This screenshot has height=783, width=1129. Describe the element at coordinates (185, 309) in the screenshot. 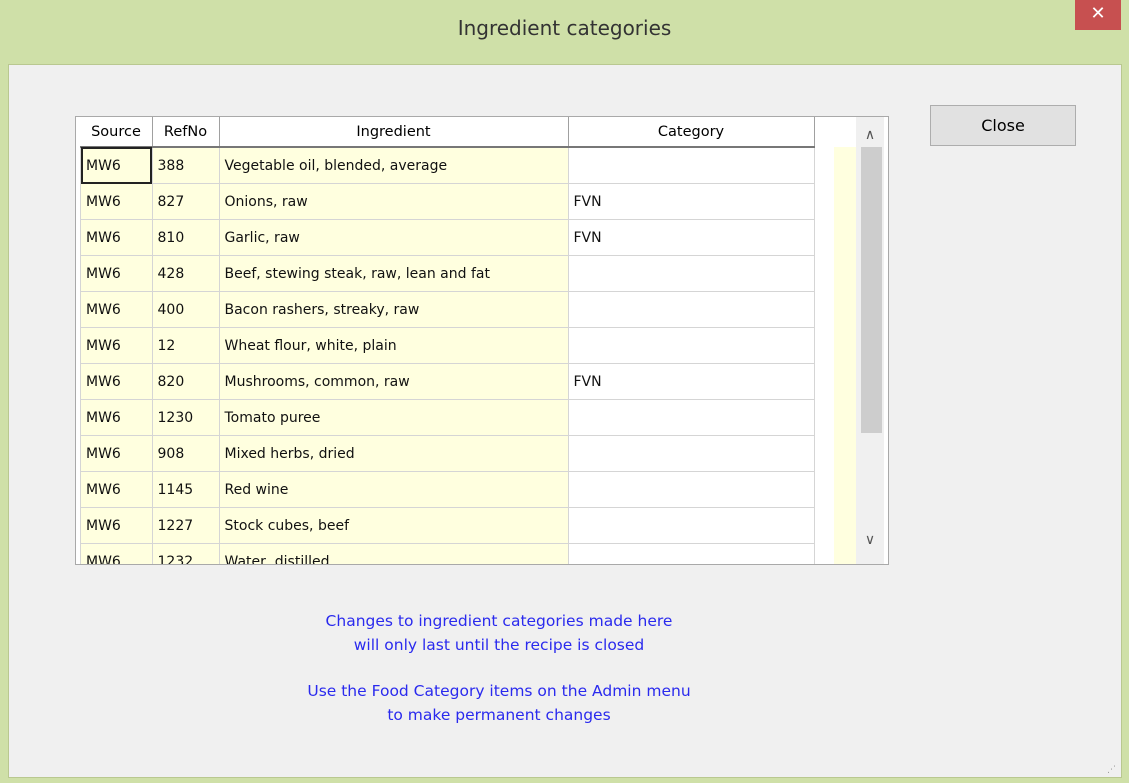

I see `cell-refno: 400` at that location.